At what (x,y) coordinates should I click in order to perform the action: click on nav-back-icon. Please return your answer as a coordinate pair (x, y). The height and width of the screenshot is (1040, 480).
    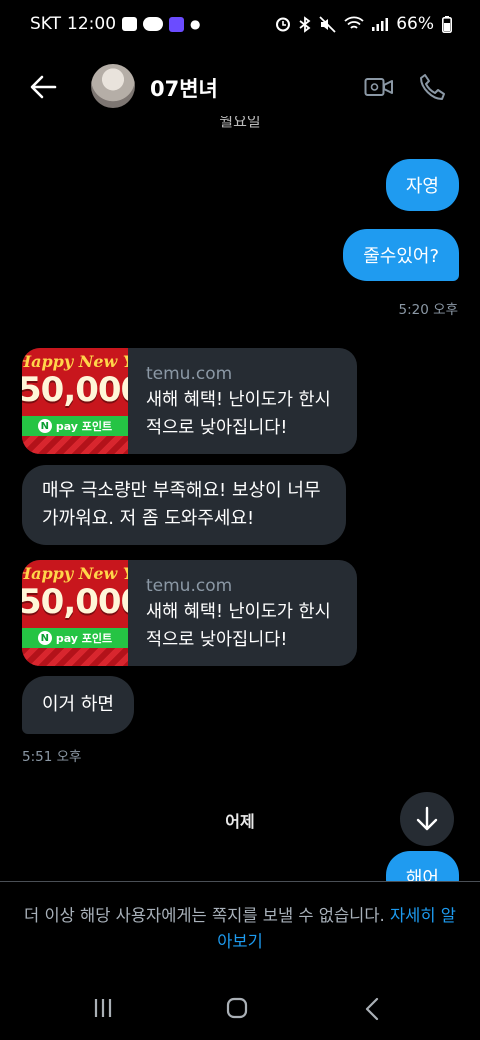
    Looking at the image, I should click on (372, 1009).